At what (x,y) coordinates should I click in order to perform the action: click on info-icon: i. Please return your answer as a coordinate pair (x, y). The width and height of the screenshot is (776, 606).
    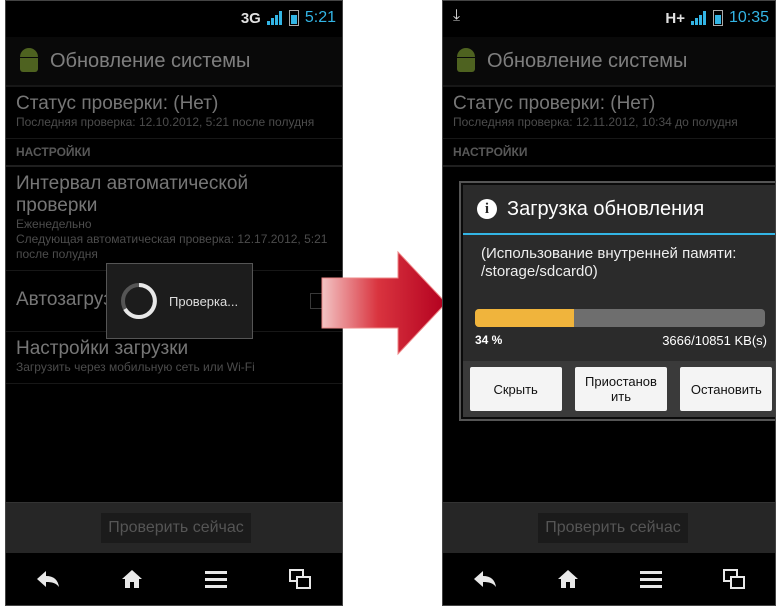
    Looking at the image, I should click on (487, 209).